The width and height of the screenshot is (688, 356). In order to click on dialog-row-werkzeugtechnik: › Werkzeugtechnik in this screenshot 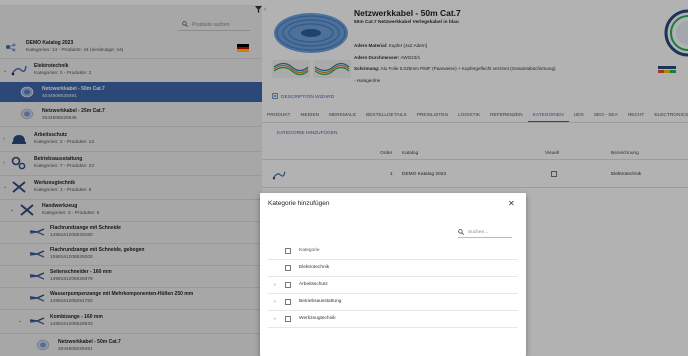, I will do `click(393, 319)`.